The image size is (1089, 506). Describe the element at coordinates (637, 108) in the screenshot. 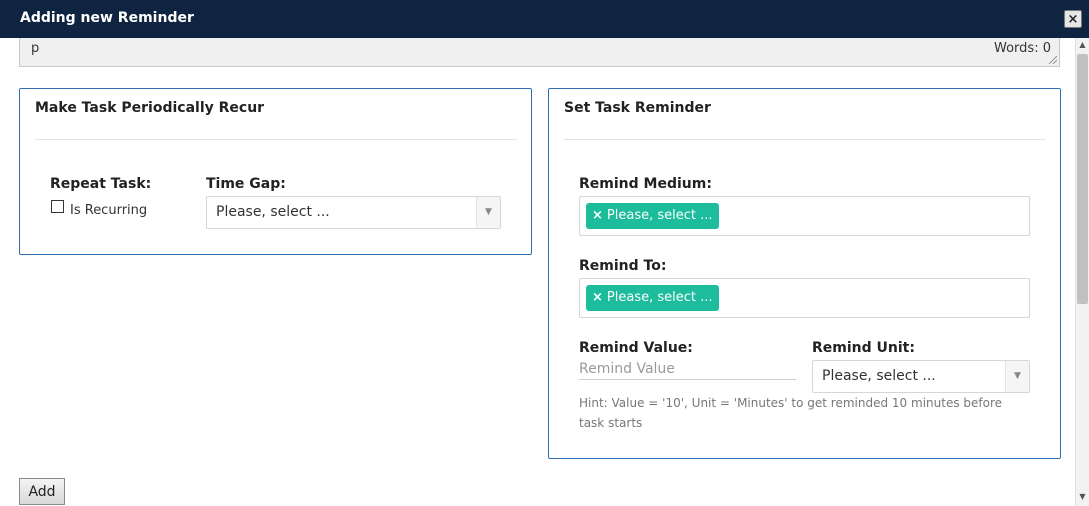

I see `reminder-panel-title: Set Task Reminder` at that location.